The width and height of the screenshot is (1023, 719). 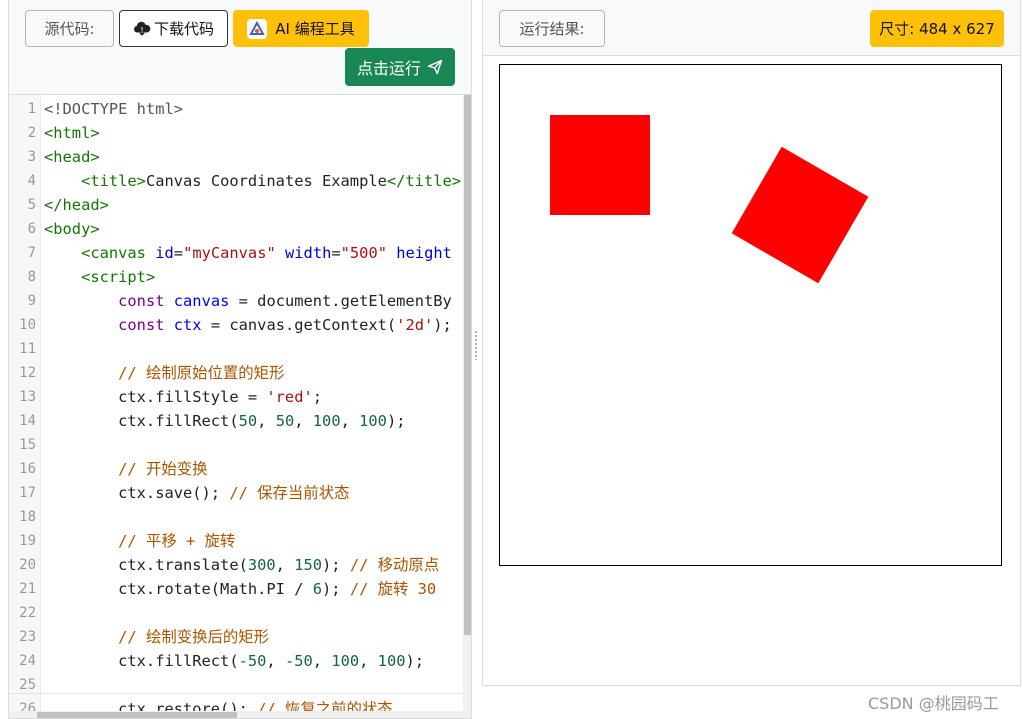 I want to click on code-token: // 绘制原始位置的矩形, so click(x=201, y=373).